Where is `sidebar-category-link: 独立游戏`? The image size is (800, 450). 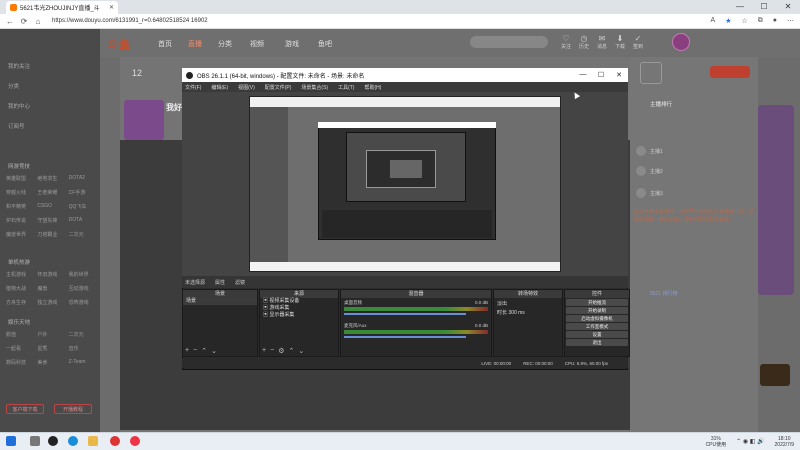
sidebar-category-link: 独立游戏 is located at coordinates (51, 302).